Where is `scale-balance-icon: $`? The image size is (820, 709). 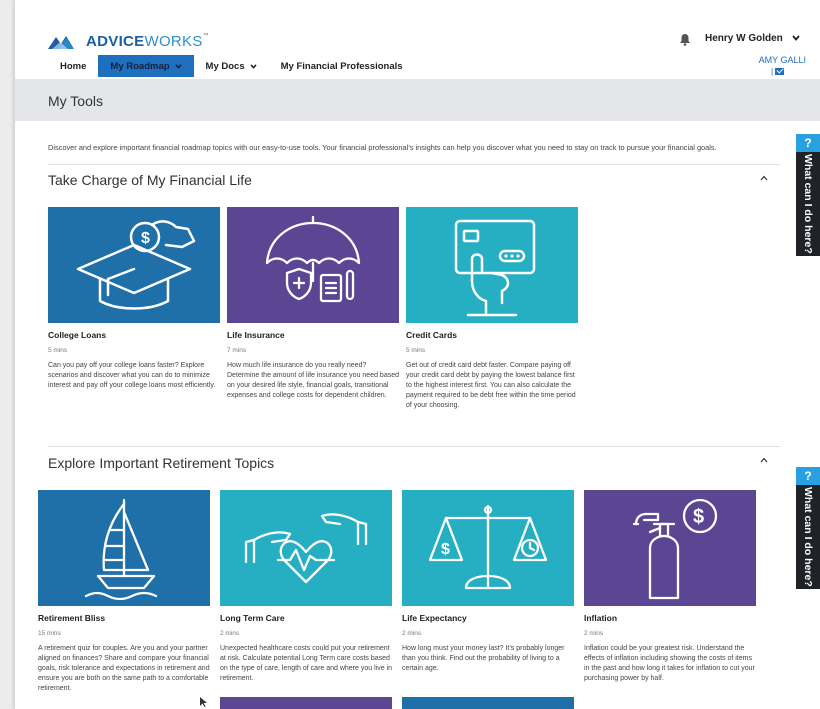 scale-balance-icon: $ is located at coordinates (488, 547).